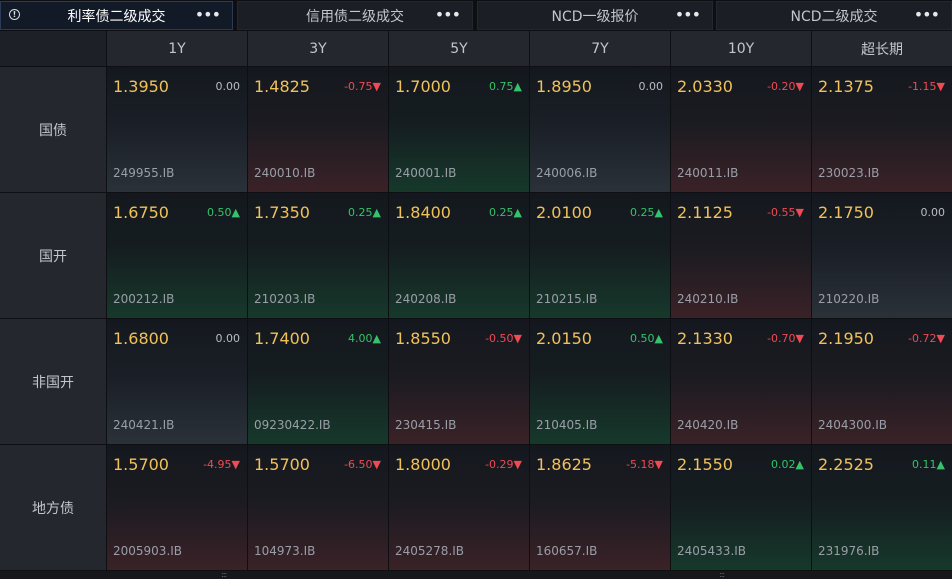 Image resolution: width=952 pixels, height=579 pixels. I want to click on quote-cell: 1.8625 -5.18▼ 160657.IB, so click(600, 507).